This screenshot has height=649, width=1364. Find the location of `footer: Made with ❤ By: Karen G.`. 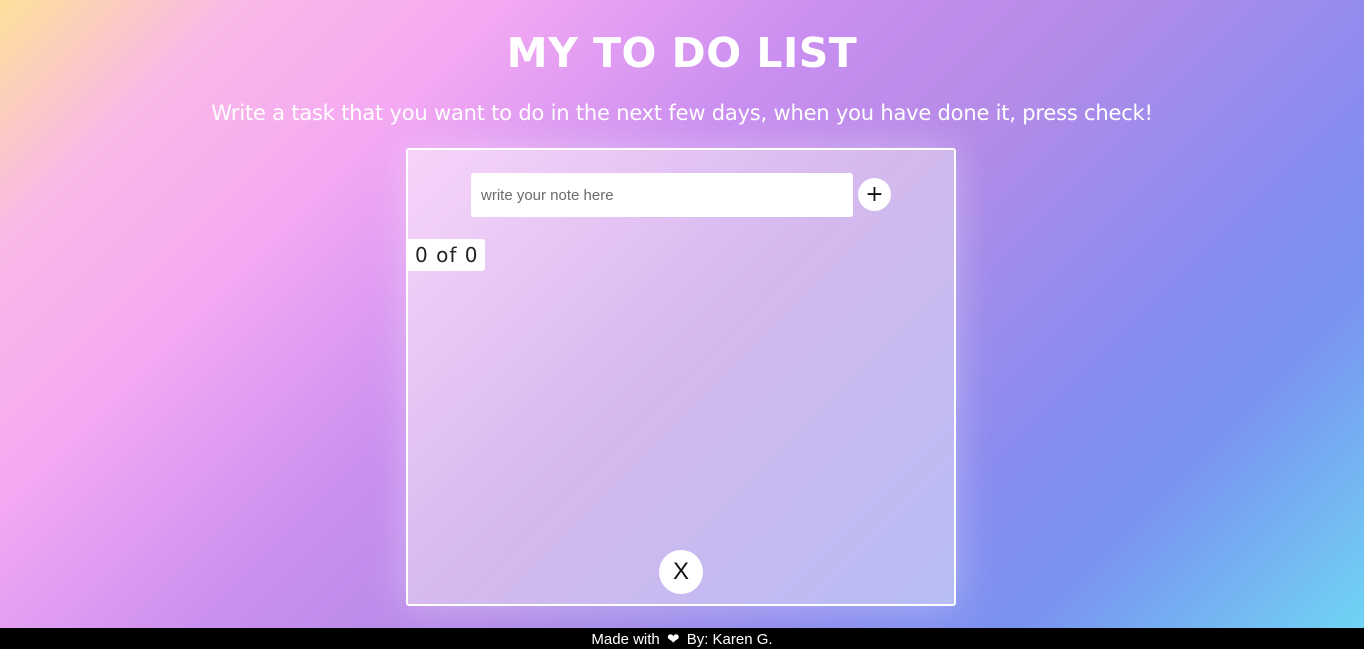

footer: Made with ❤ By: Karen G. is located at coordinates (682, 638).